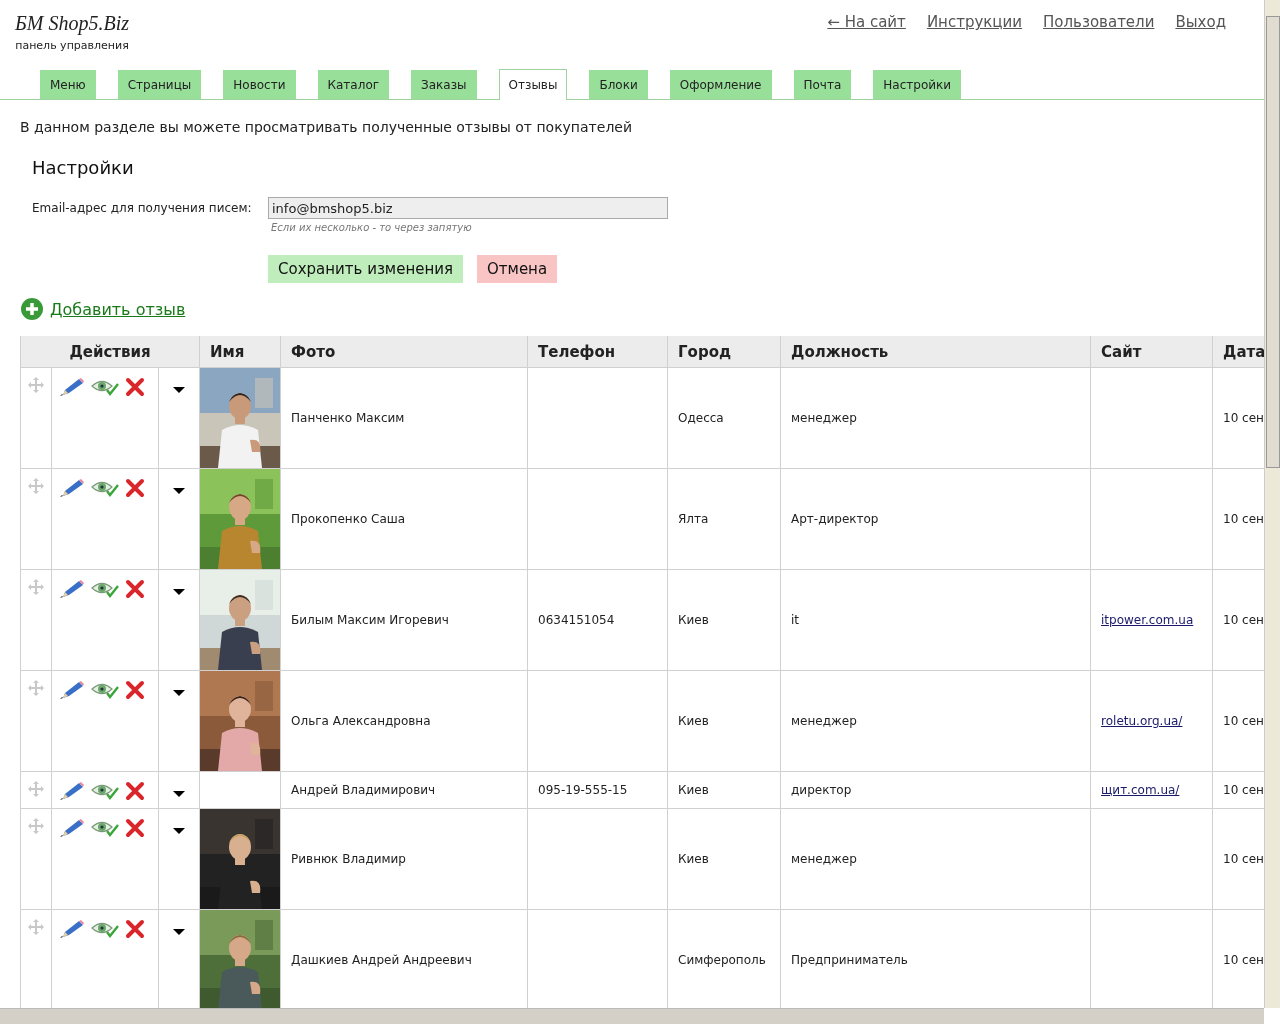  I want to click on save-button: Сохранить изменения, so click(366, 269).